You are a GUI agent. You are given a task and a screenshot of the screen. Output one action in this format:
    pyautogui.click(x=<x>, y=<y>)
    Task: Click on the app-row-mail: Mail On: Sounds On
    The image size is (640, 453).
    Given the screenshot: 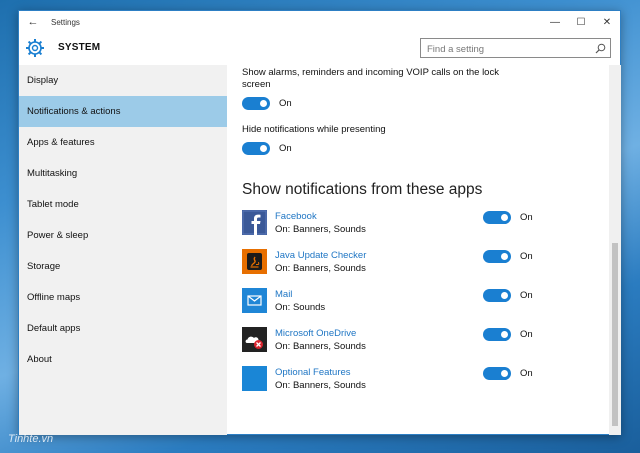 What is the action you would take?
    pyautogui.click(x=422, y=304)
    